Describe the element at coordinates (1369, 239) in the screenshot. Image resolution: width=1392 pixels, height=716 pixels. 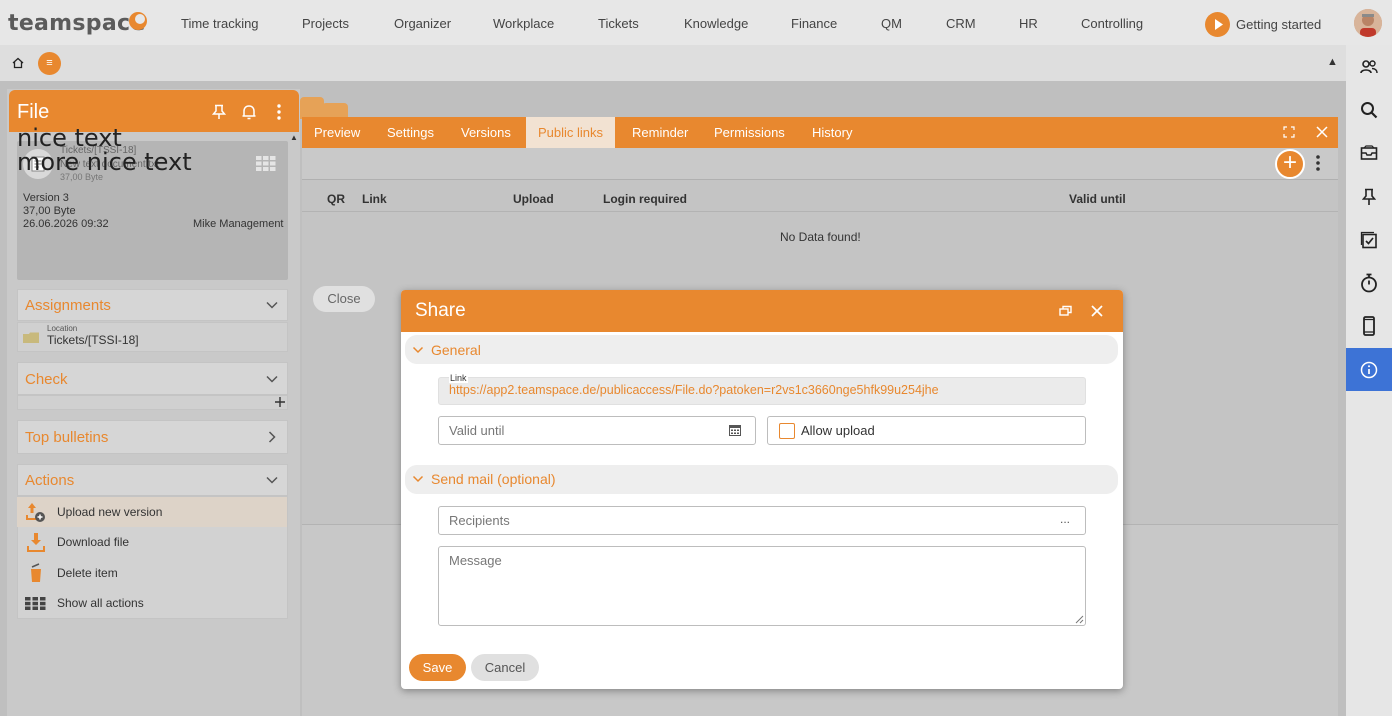
I see `checklist-icon` at that location.